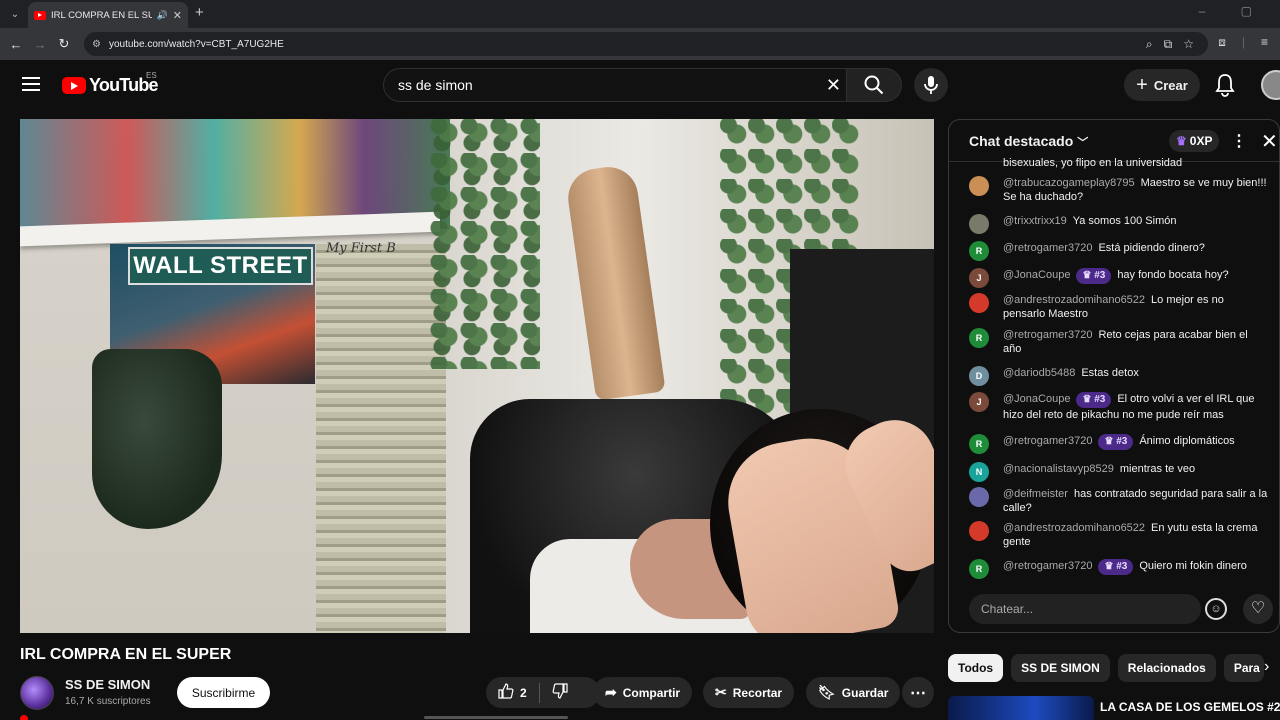  What do you see at coordinates (976, 668) in the screenshot?
I see `chip-all: Todos` at bounding box center [976, 668].